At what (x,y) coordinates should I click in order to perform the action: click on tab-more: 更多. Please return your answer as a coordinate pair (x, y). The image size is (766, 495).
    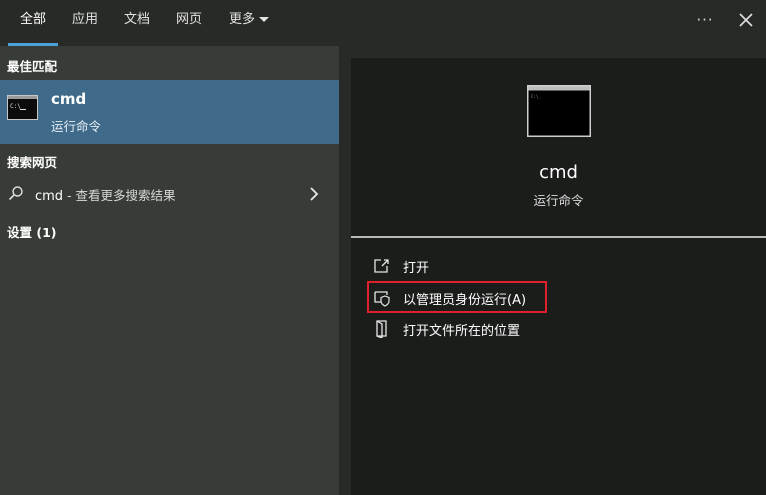
    Looking at the image, I should click on (249, 23).